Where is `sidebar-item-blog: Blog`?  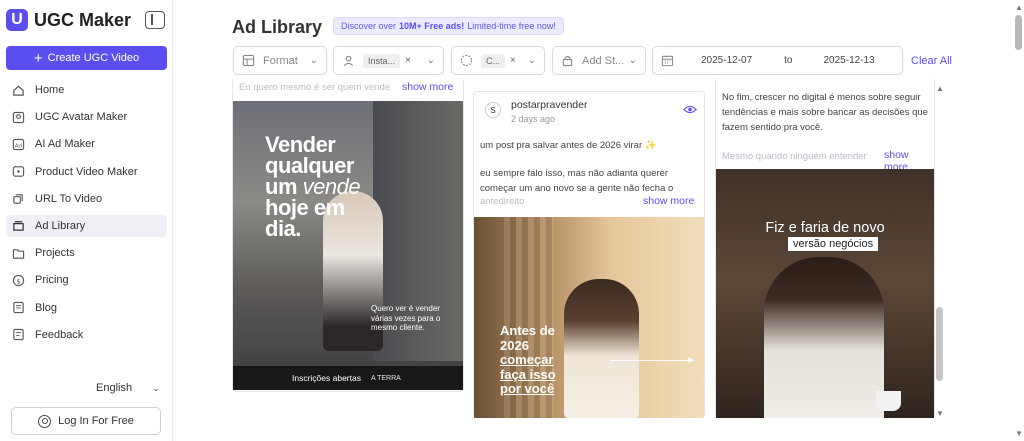 sidebar-item-blog: Blog is located at coordinates (86, 308).